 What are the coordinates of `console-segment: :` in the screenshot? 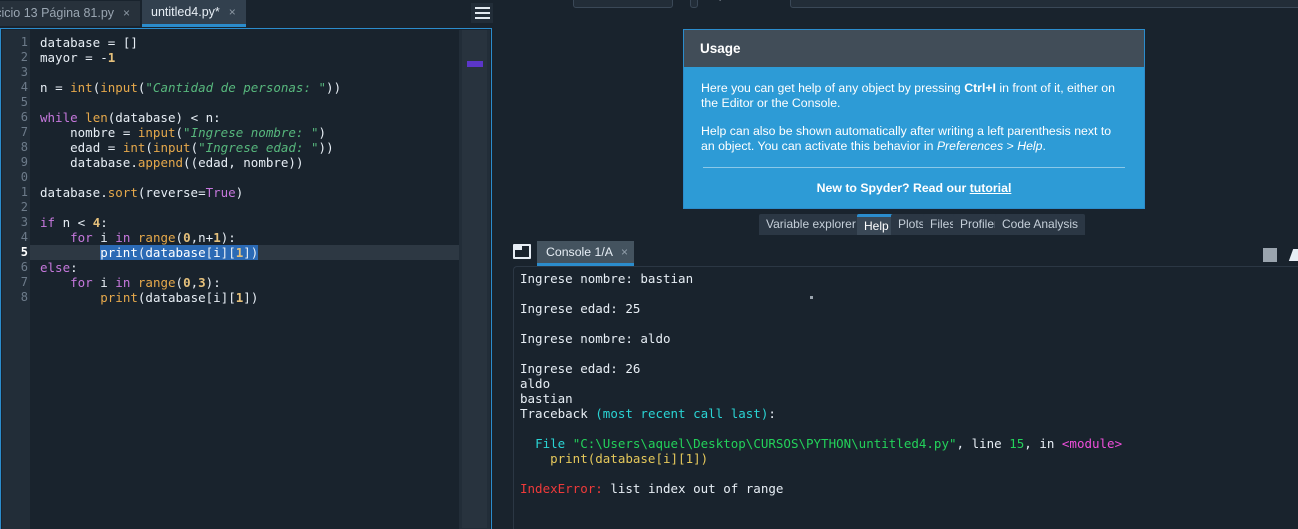 It's located at (772, 413).